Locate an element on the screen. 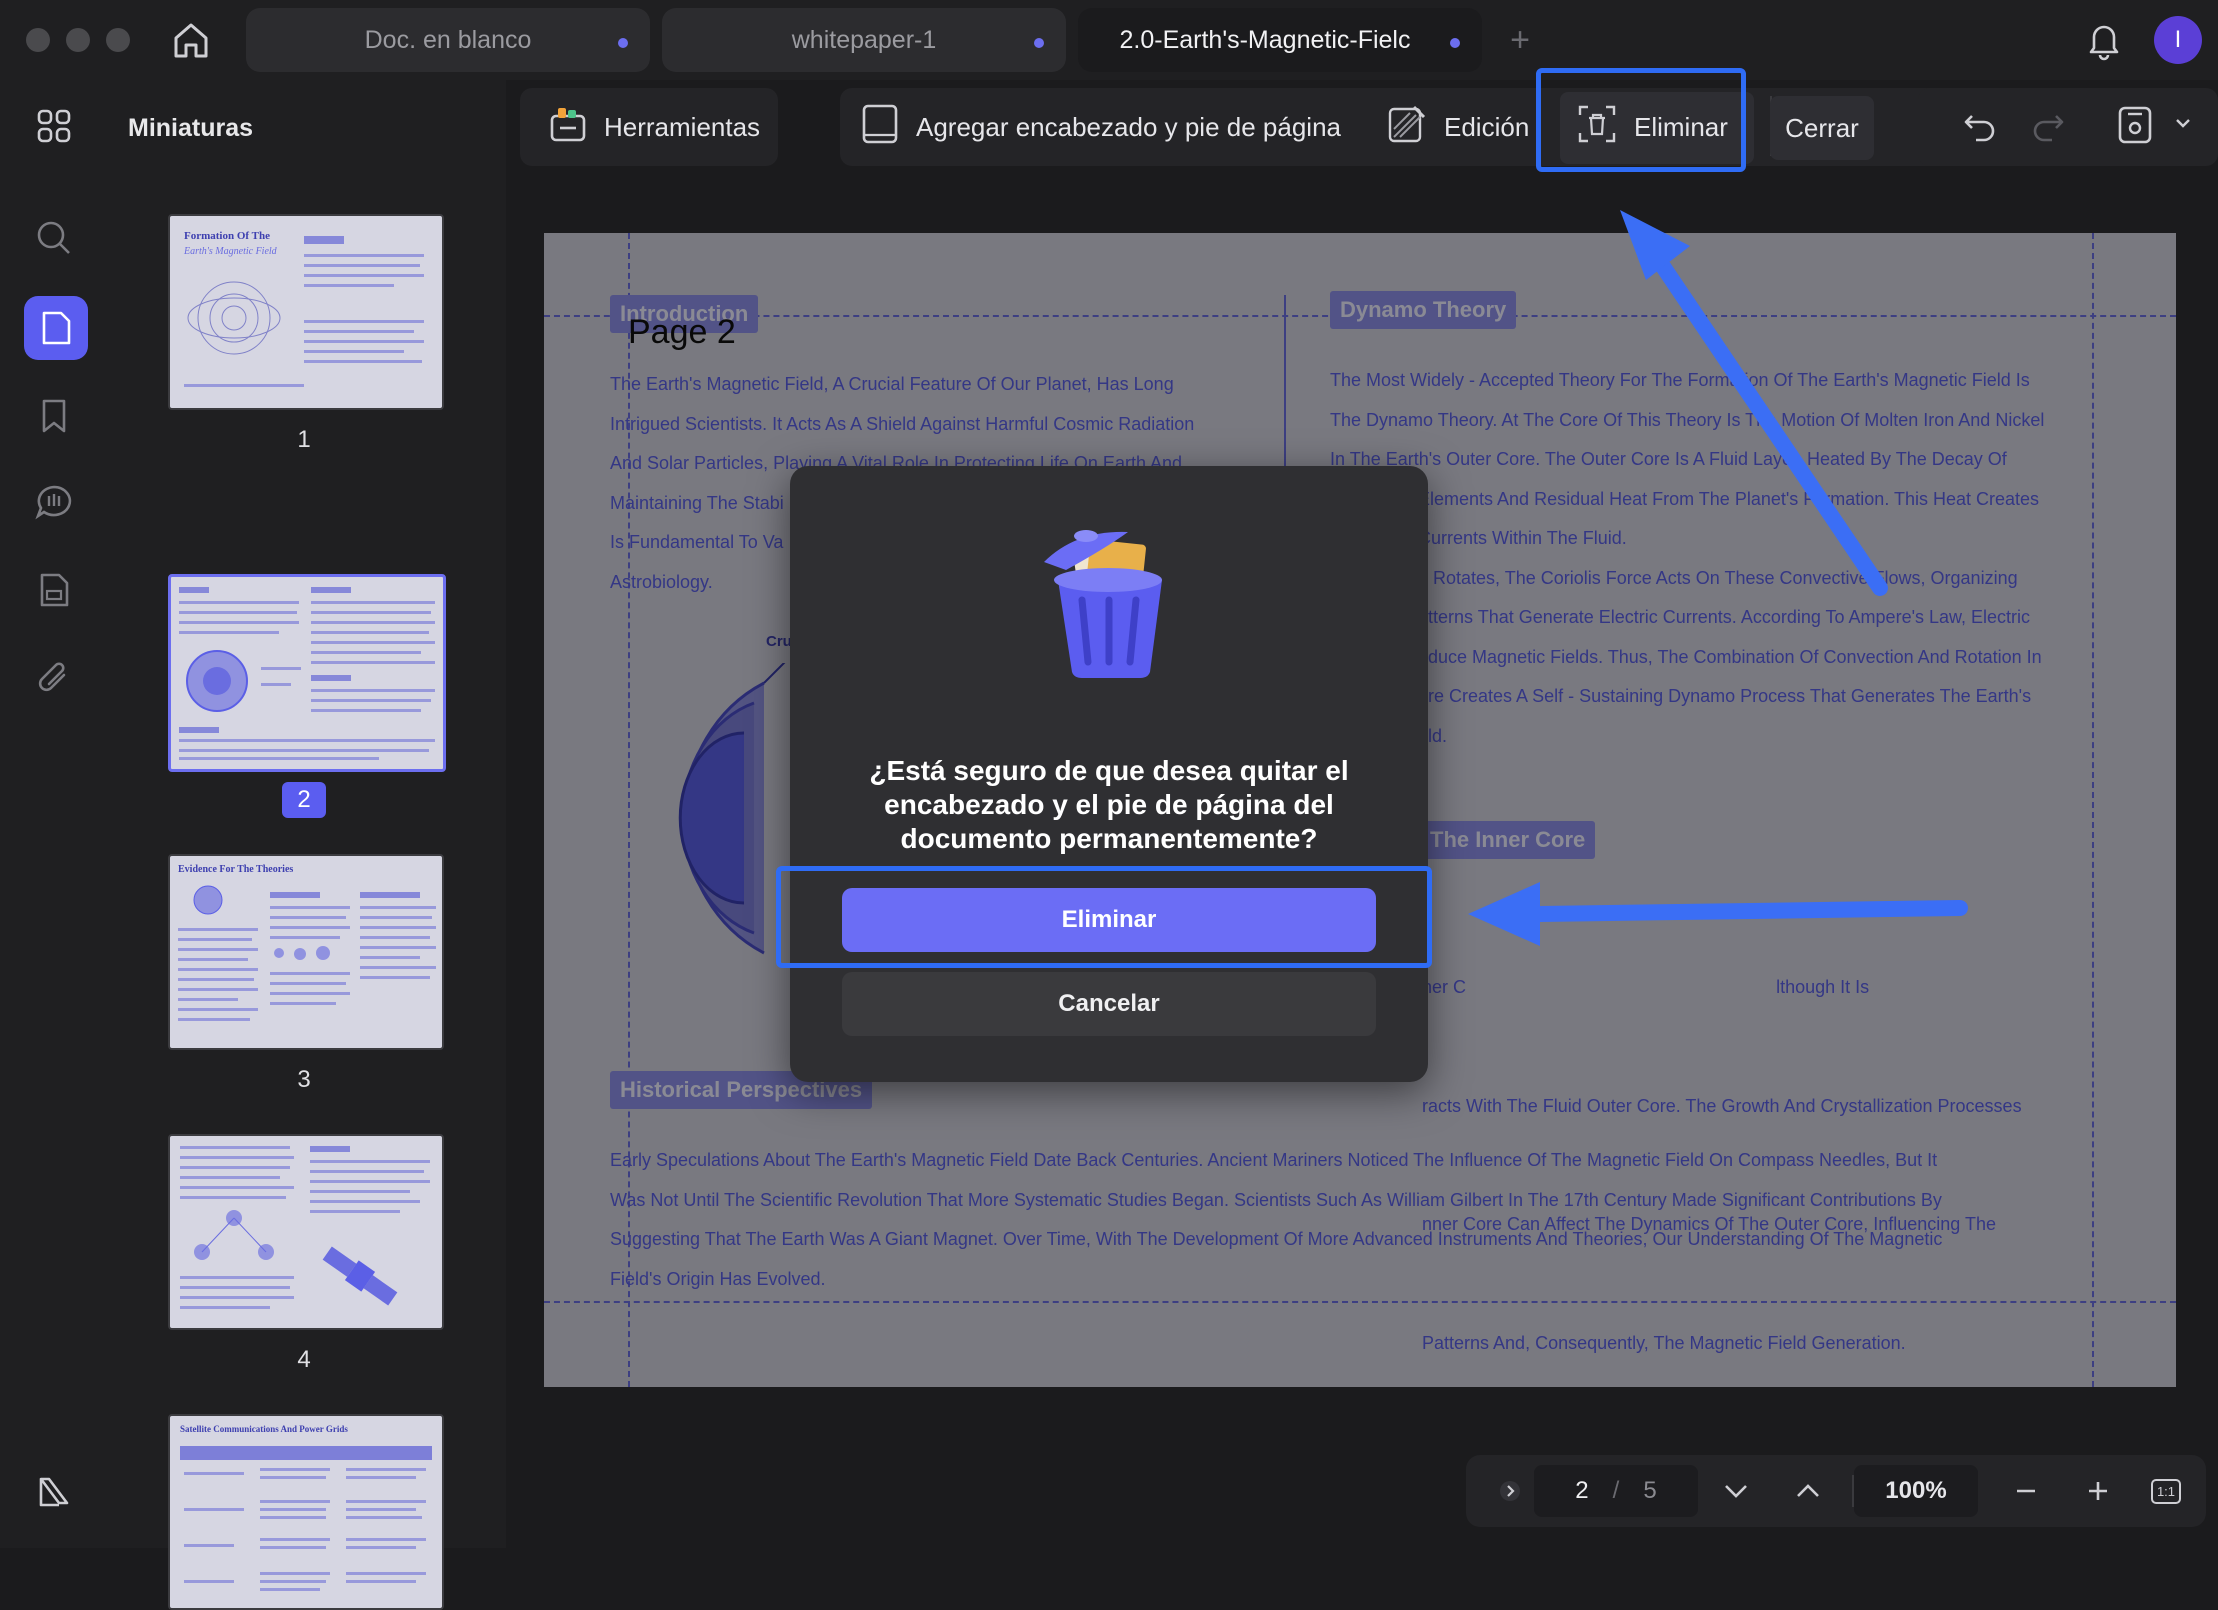  pagination-bar: 2 / 5 100% 1:1 is located at coordinates (1836, 1491).